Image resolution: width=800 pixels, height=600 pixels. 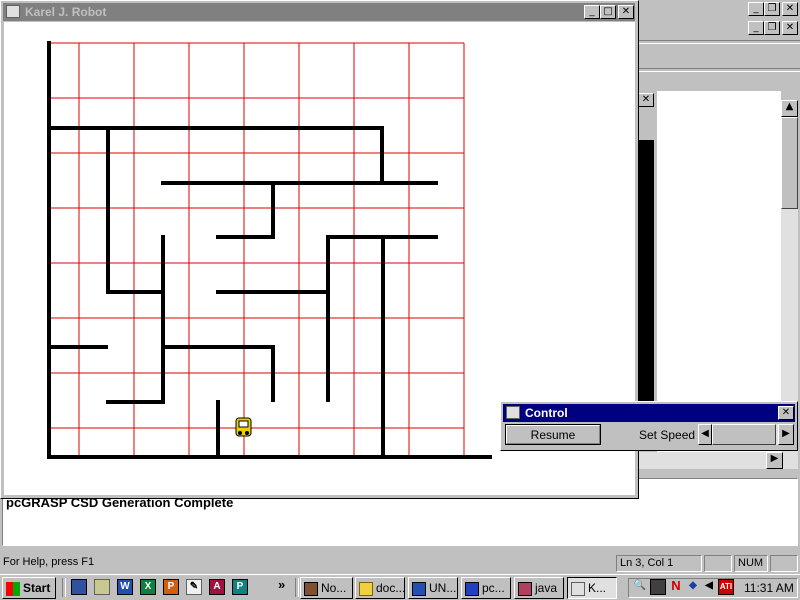 What do you see at coordinates (281, 584) in the screenshot?
I see `taskbar-overflow-chevron: »` at bounding box center [281, 584].